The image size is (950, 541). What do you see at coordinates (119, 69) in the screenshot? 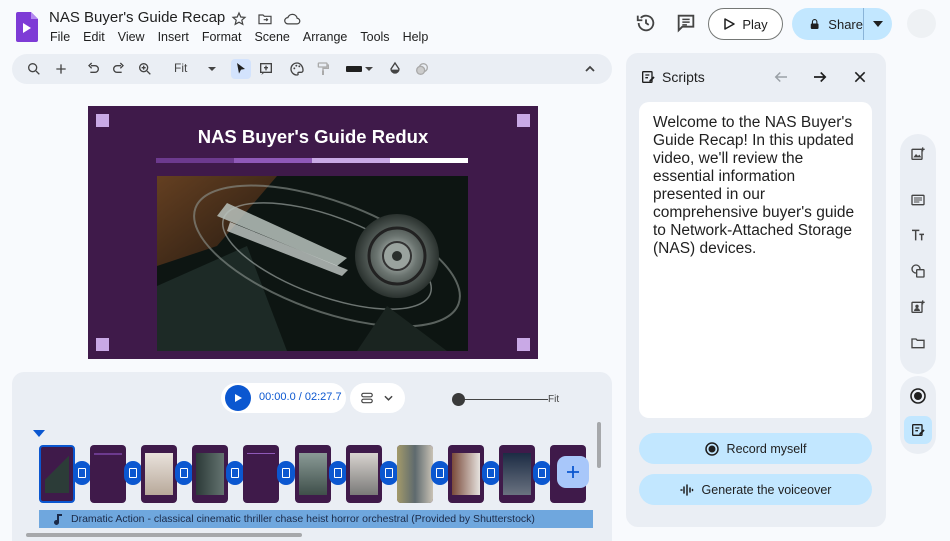
I see `redo-icon` at bounding box center [119, 69].